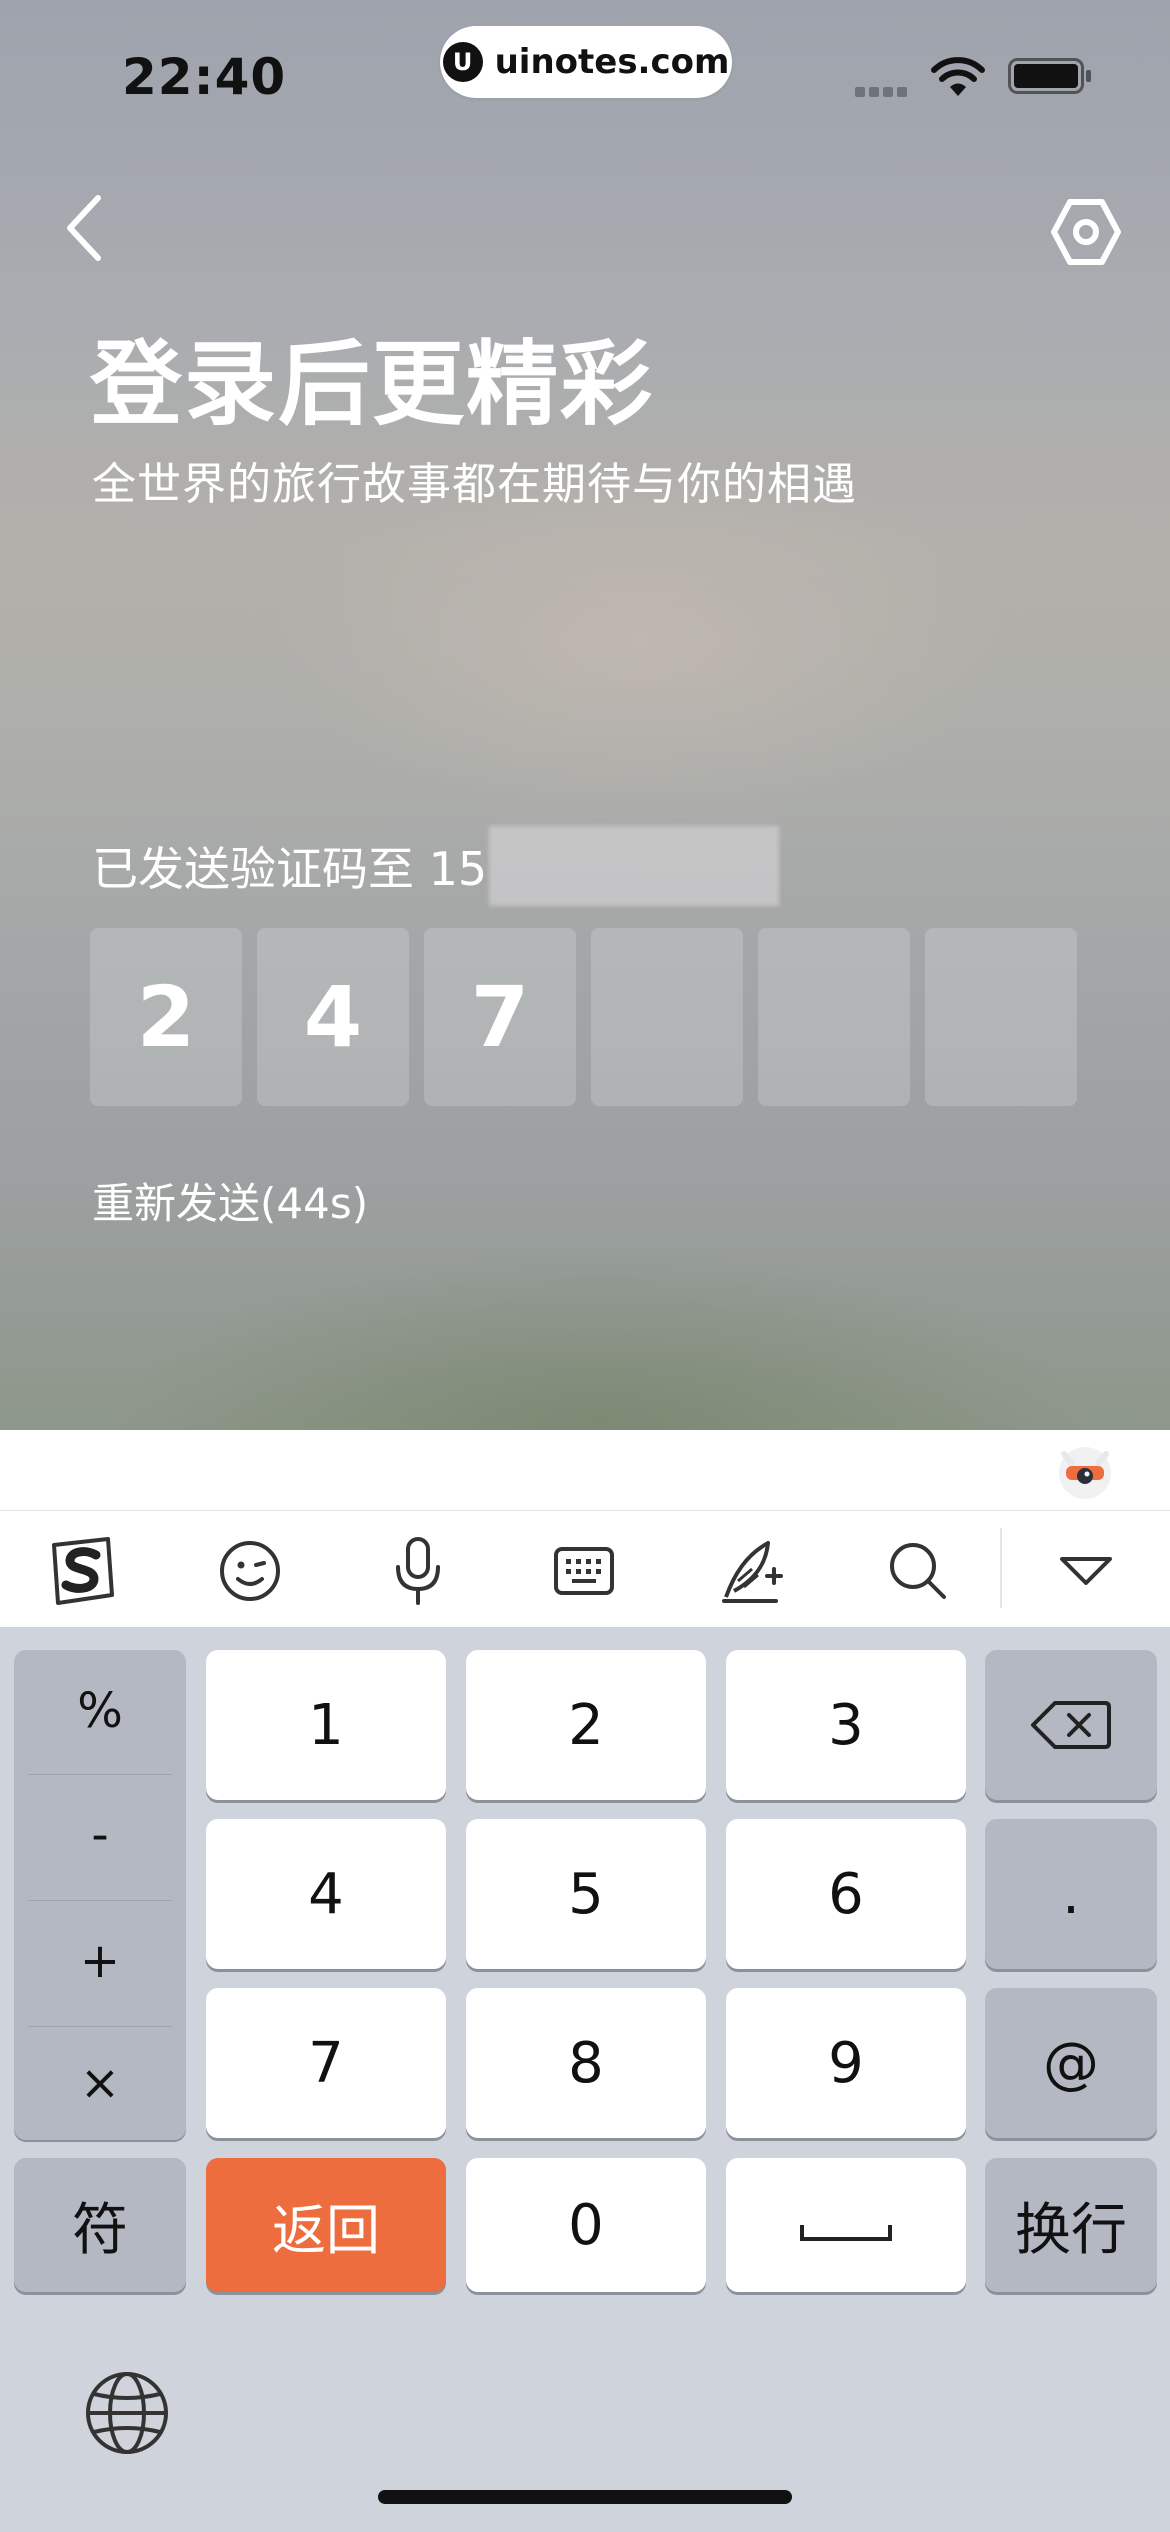  I want to click on key-plus: +, so click(100, 1961).